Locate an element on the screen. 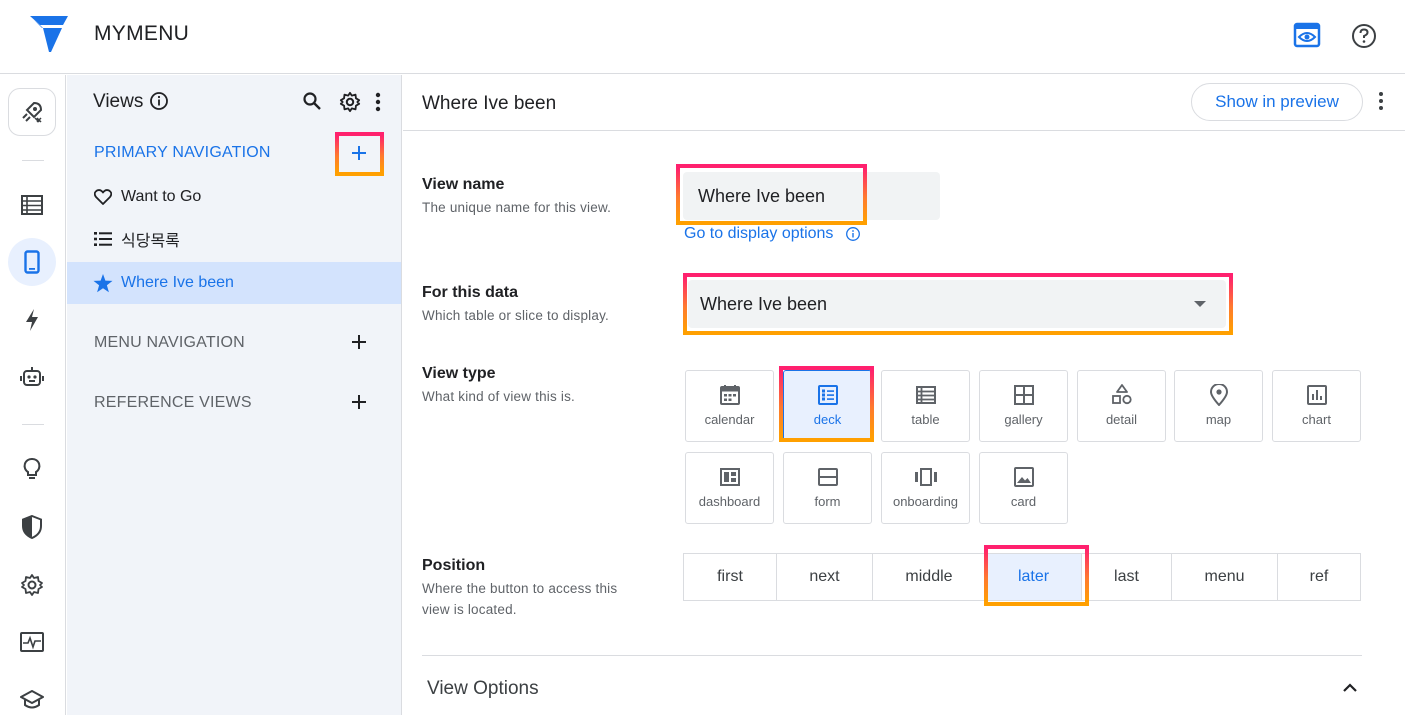 This screenshot has height=724, width=1405. left-rail is located at coordinates (33, 395).